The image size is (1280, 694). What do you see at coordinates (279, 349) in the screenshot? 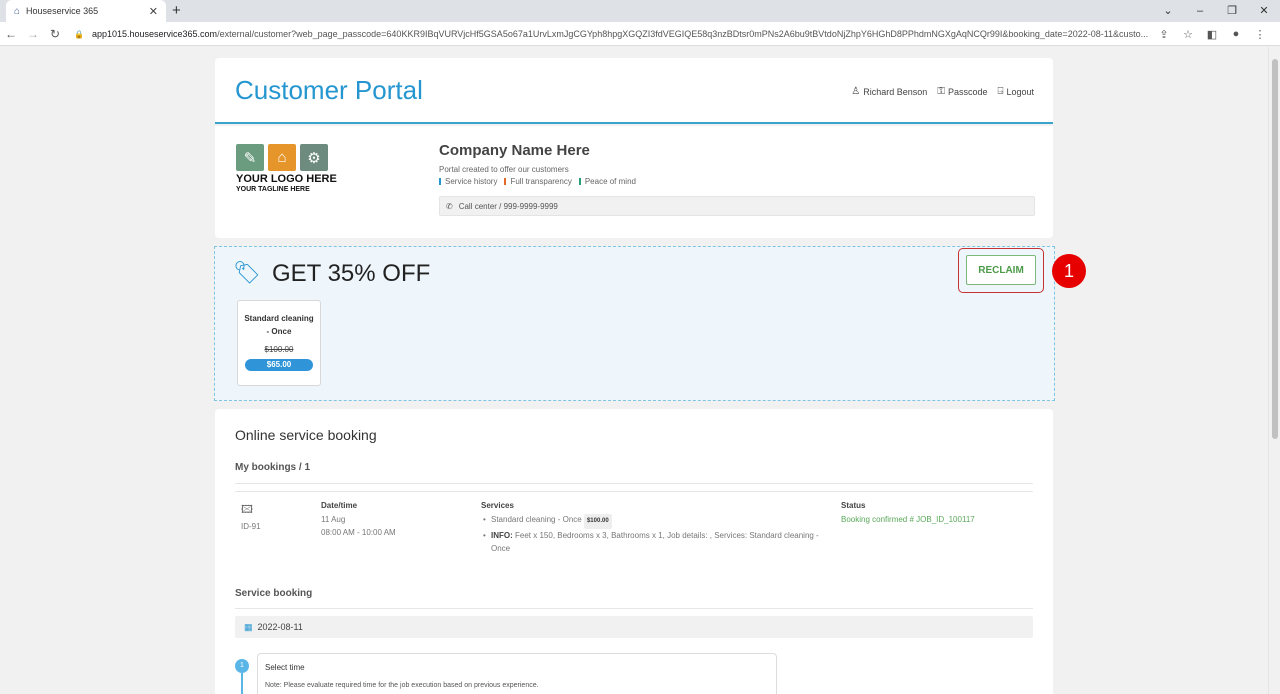
I see `offer-old-price: $100.00` at bounding box center [279, 349].